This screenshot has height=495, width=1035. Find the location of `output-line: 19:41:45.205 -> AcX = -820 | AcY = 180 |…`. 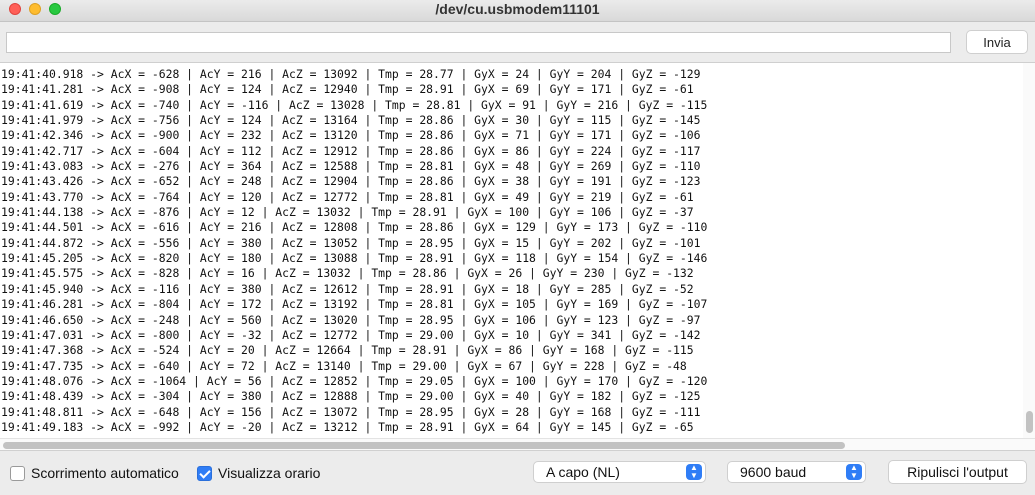

output-line: 19:41:45.205 -> AcX = -820 | AcY = 180 |… is located at coordinates (354, 258).